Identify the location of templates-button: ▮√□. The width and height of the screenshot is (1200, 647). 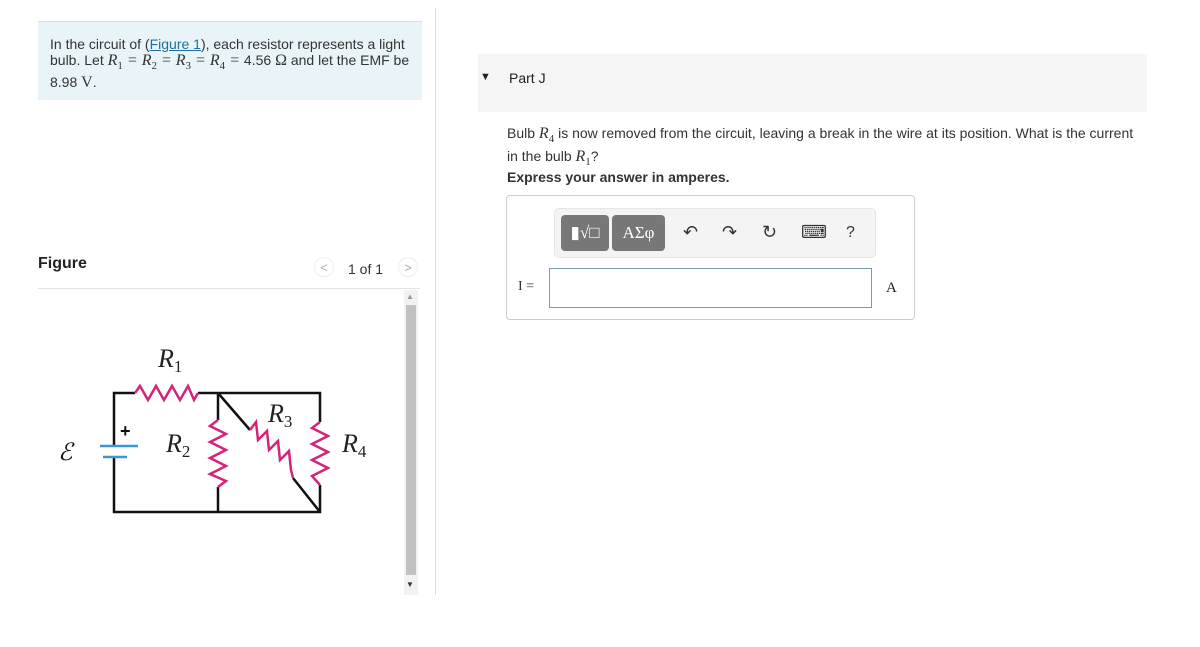
(585, 233).